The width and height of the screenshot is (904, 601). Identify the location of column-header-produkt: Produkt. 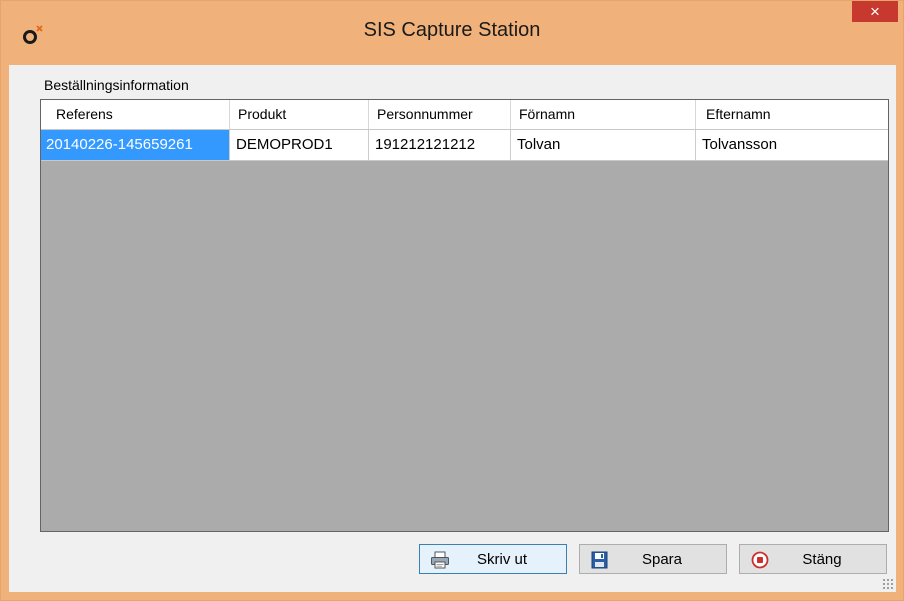
(299, 114).